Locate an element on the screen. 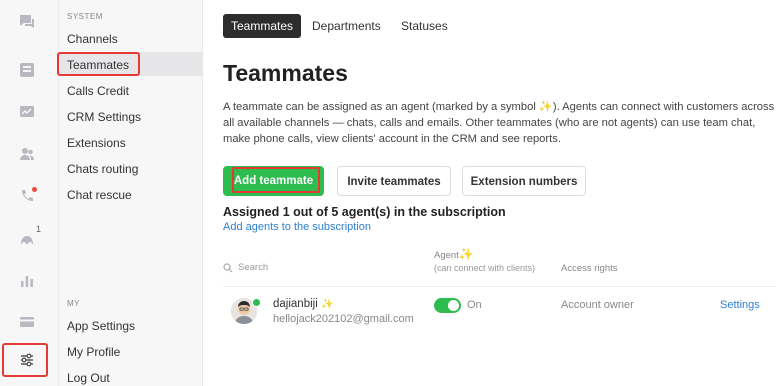 The height and width of the screenshot is (386, 776). teammate-name: dajianbiji ✨ is located at coordinates (303, 304).